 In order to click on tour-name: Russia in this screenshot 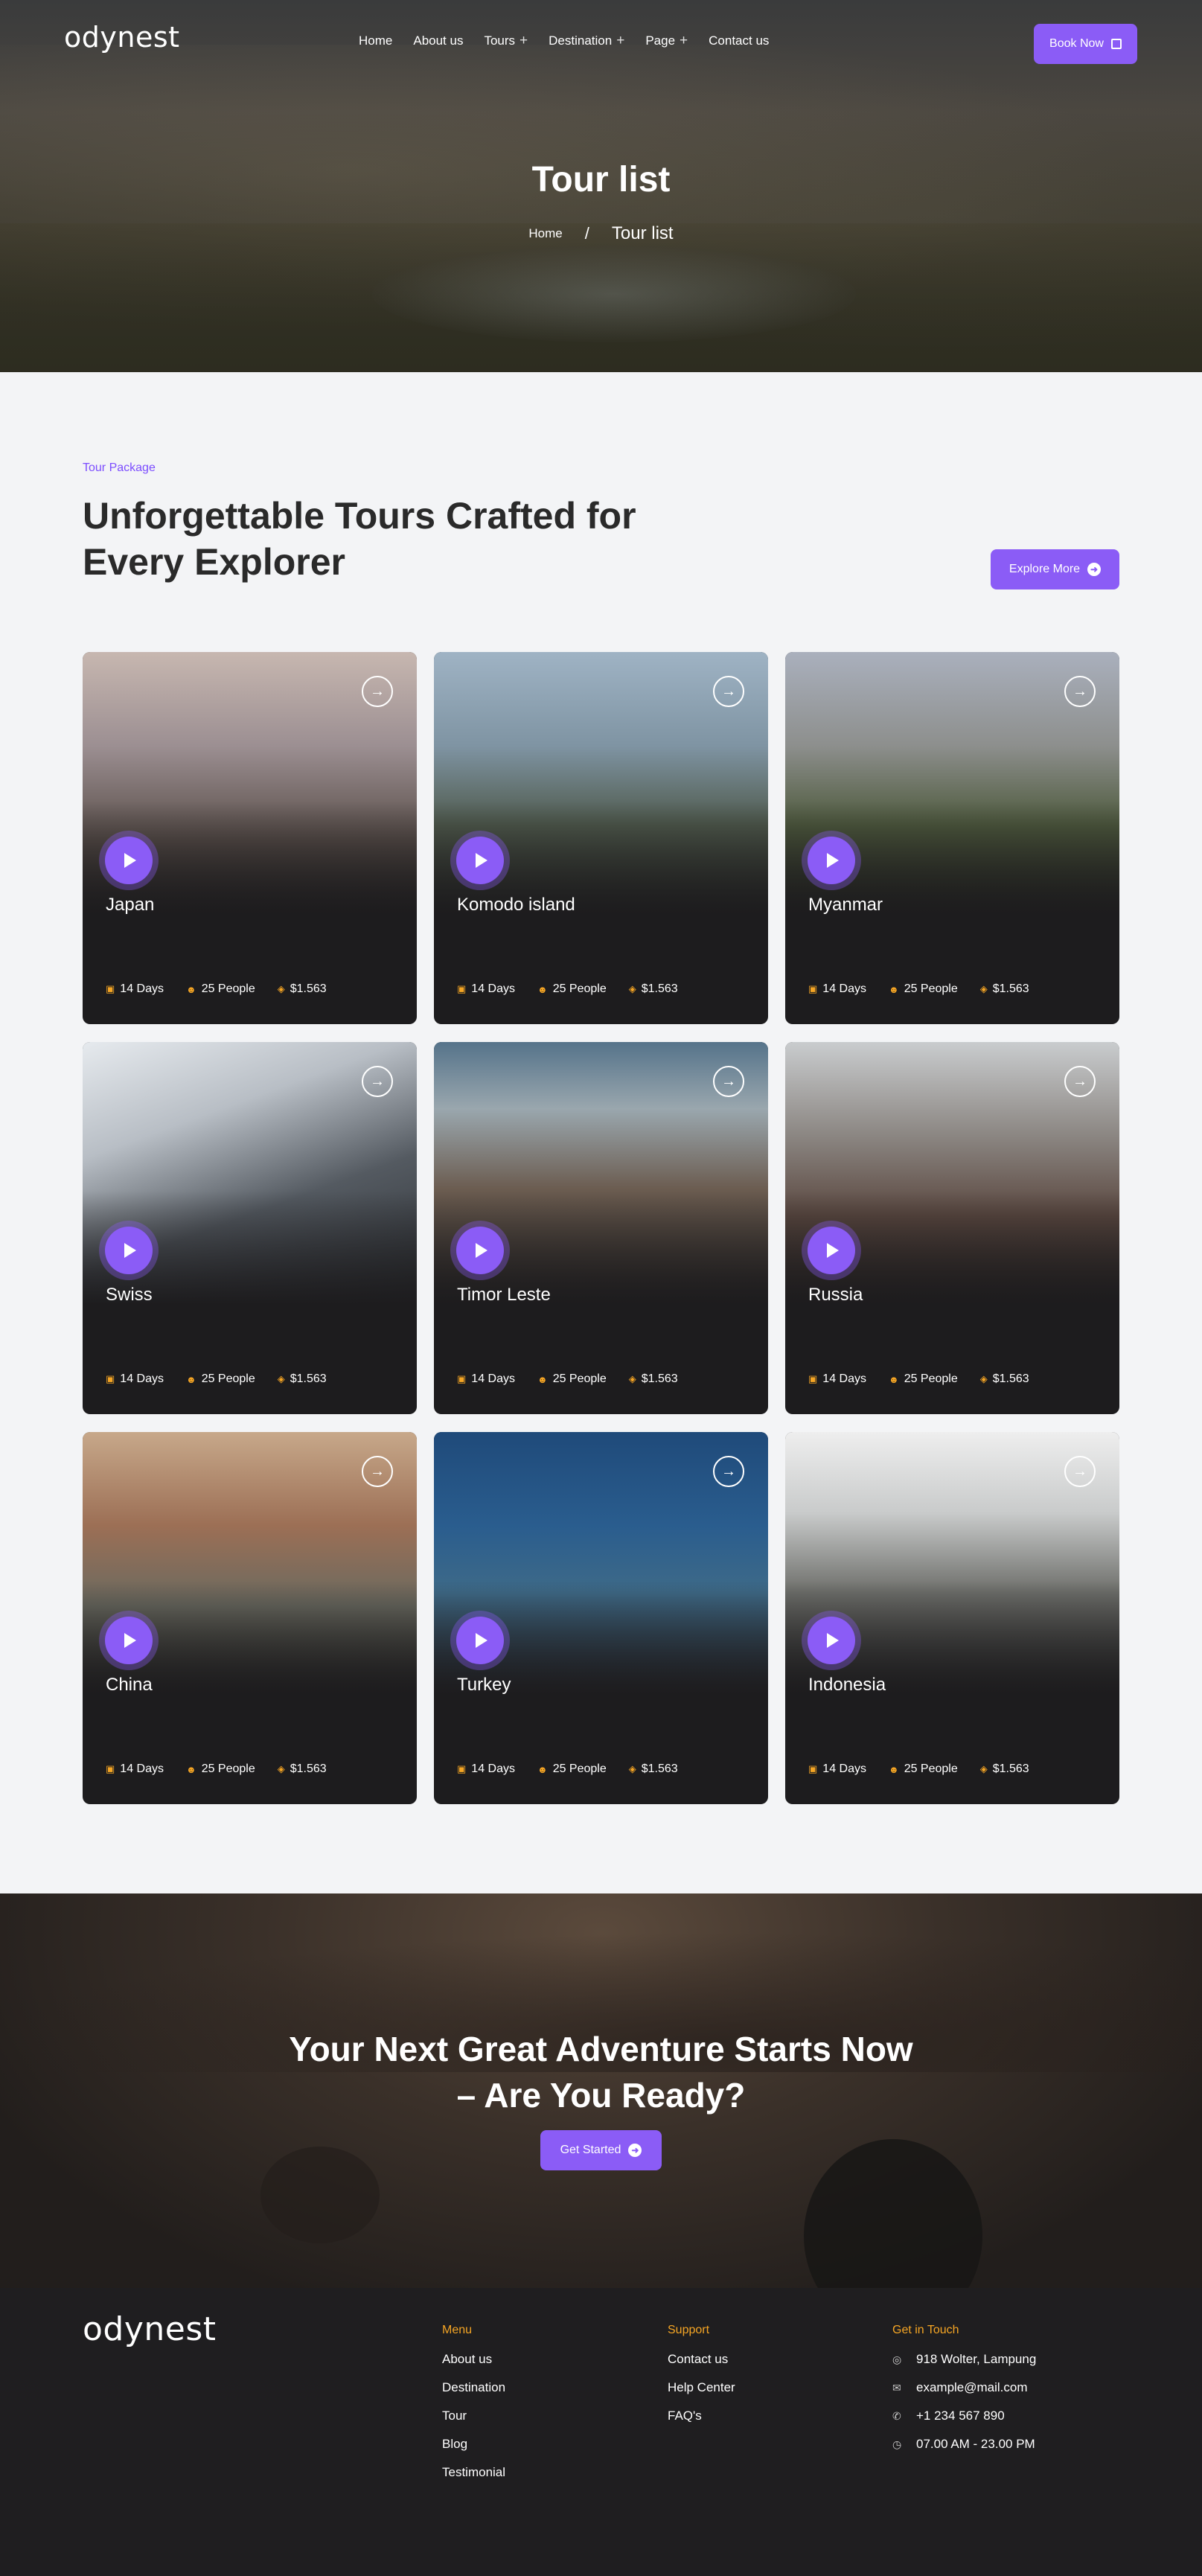, I will do `click(835, 1295)`.